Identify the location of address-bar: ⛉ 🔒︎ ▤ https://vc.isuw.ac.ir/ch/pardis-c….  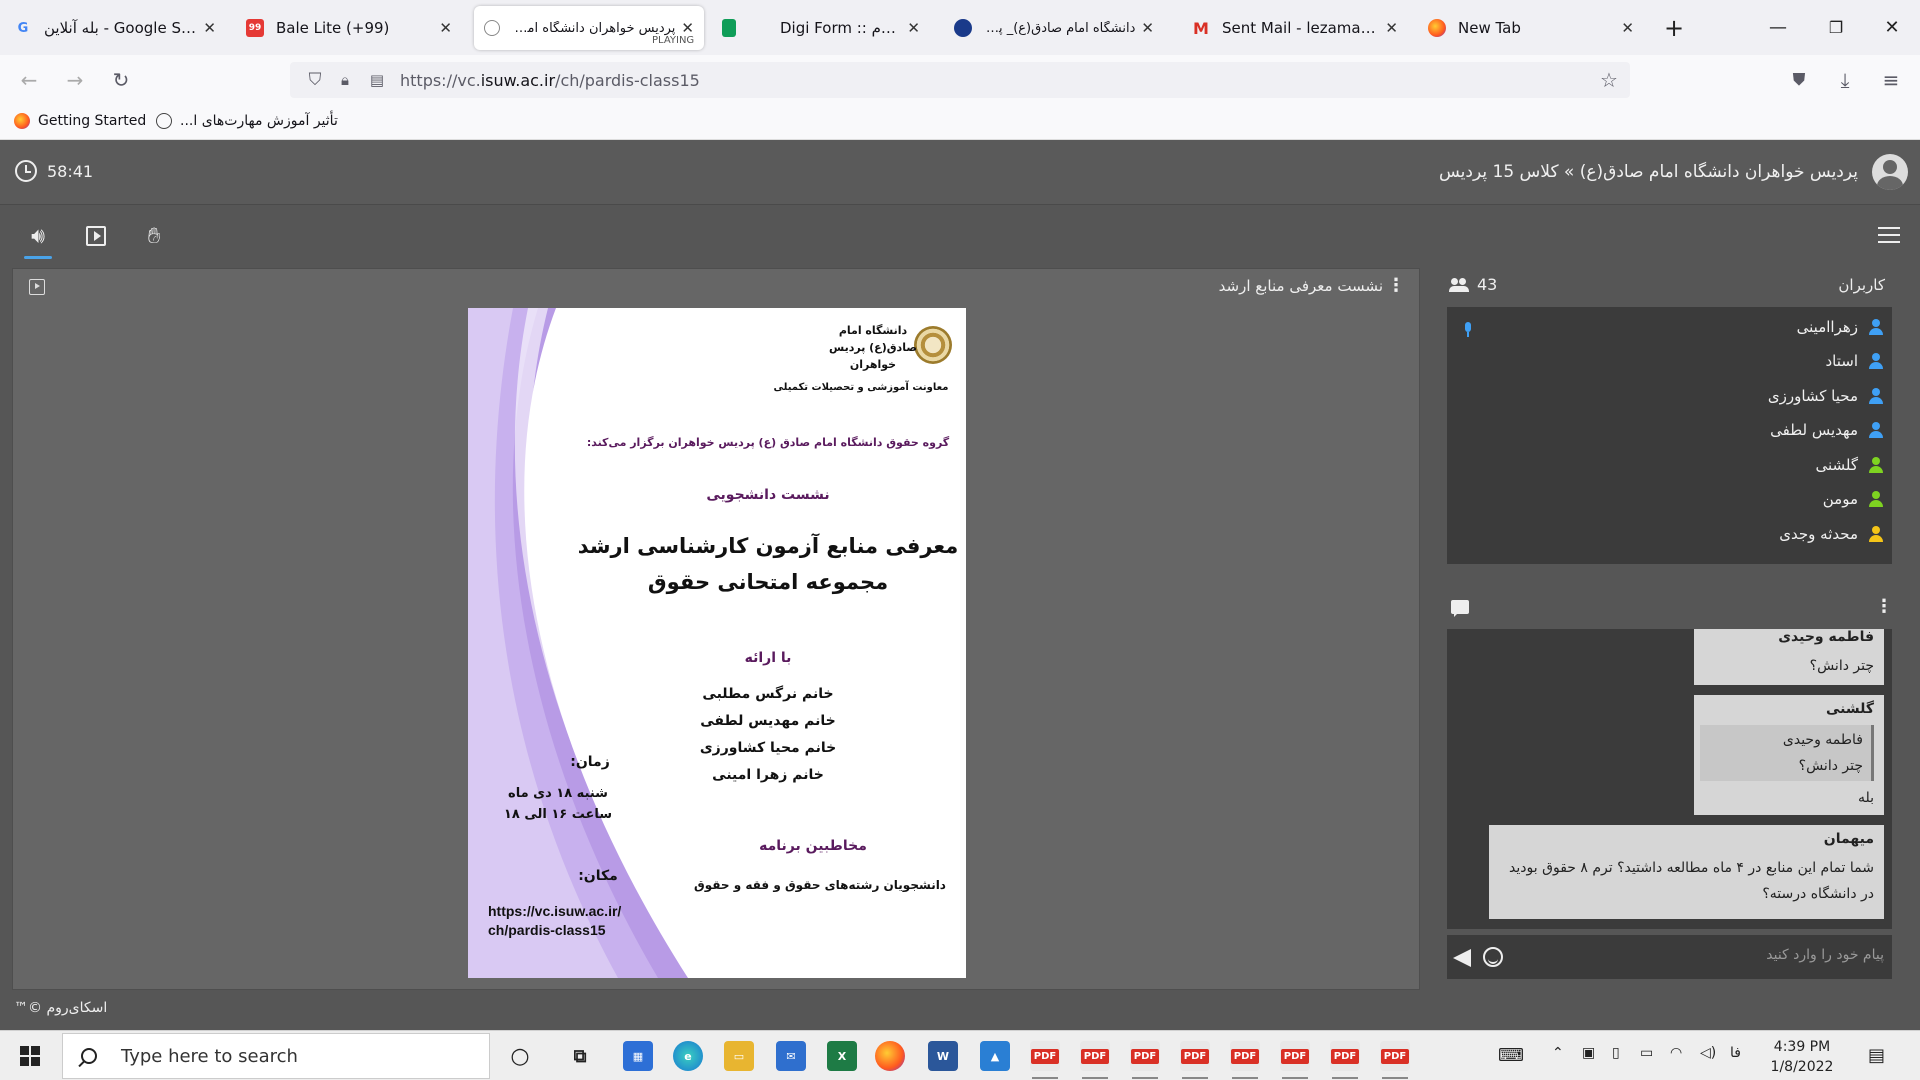
(960, 80).